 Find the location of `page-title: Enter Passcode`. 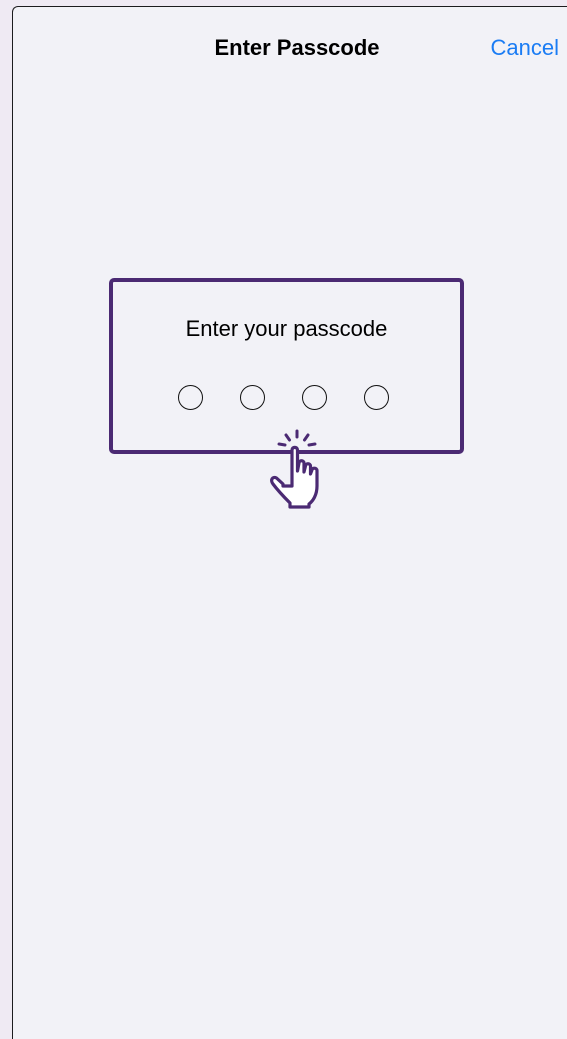

page-title: Enter Passcode is located at coordinates (297, 47).